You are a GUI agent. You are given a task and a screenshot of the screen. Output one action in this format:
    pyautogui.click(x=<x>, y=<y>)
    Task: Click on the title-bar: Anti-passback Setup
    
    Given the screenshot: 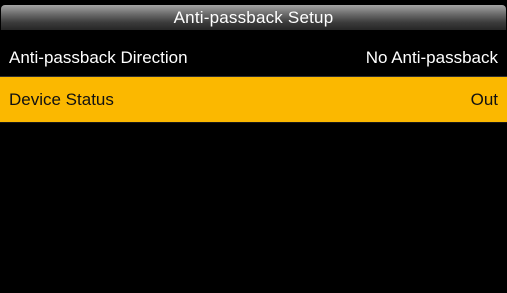 What is the action you would take?
    pyautogui.click(x=253, y=17)
    